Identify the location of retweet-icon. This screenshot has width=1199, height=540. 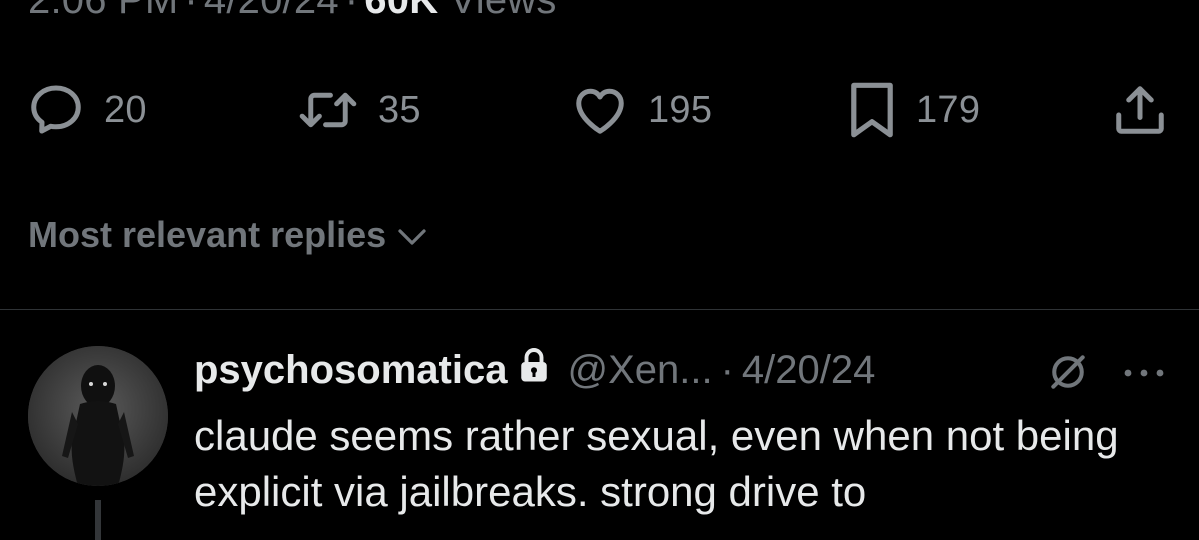
(328, 110).